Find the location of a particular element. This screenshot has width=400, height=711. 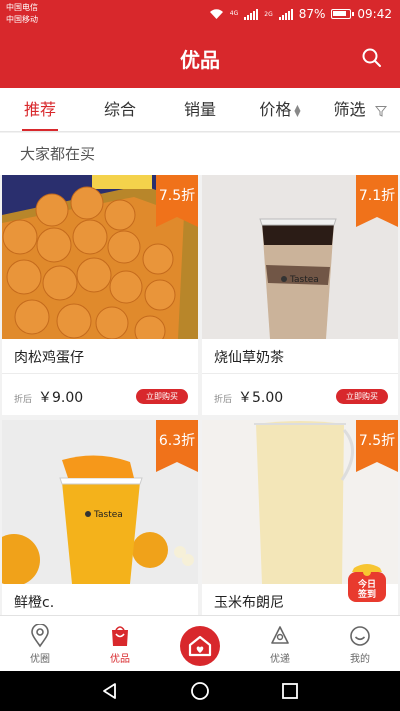

price-row: 折后 ￥5.00 is located at coordinates (248, 397).